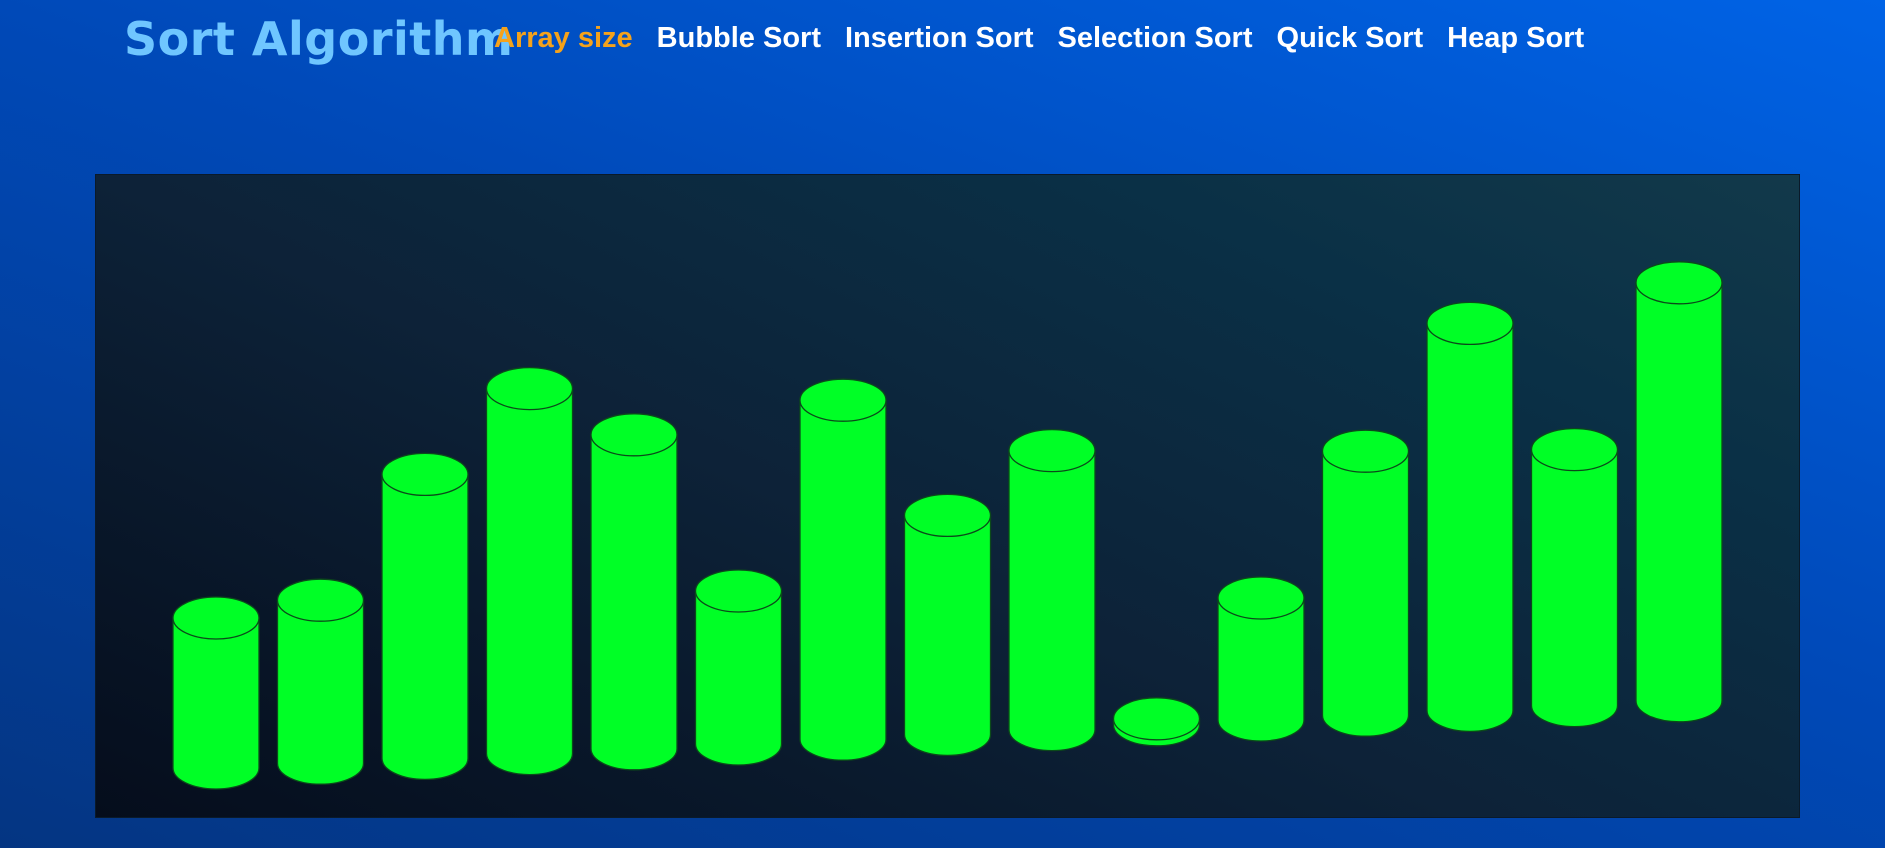  I want to click on app-title: Sort Algorithm, so click(319, 39).